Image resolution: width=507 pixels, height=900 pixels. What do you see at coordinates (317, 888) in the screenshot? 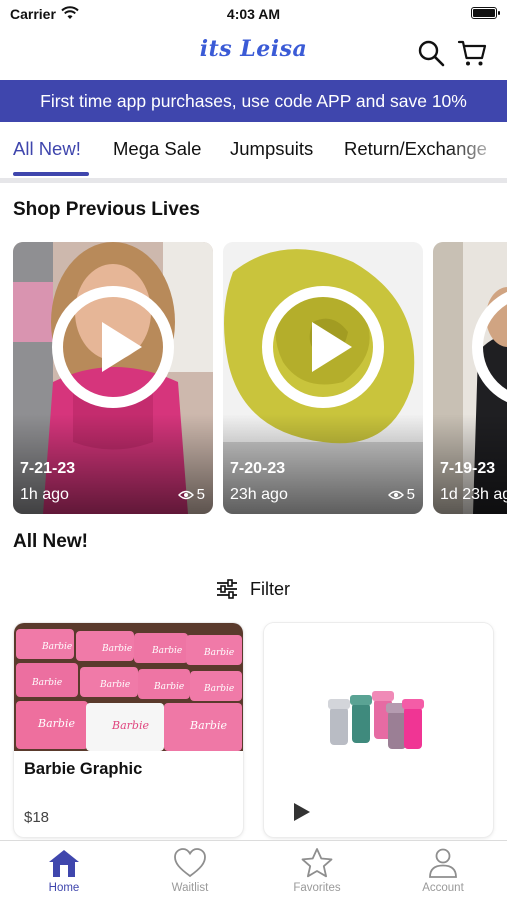
I see `tab-label: Favorites` at bounding box center [317, 888].